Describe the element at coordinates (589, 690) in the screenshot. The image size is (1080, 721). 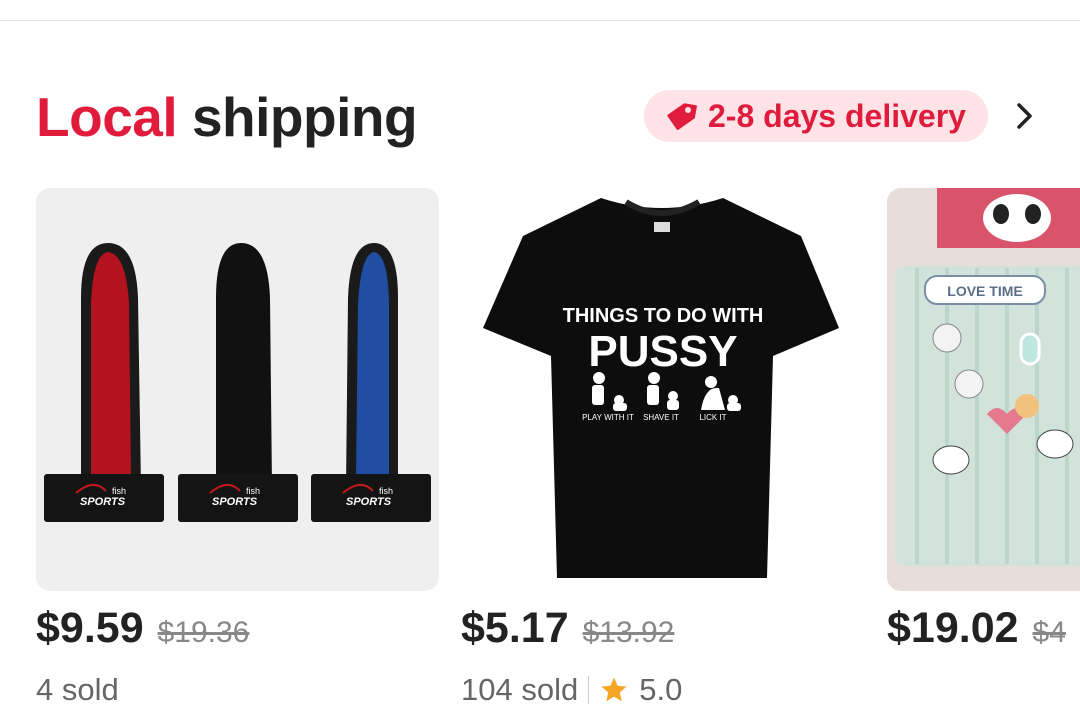
I see `divider` at that location.